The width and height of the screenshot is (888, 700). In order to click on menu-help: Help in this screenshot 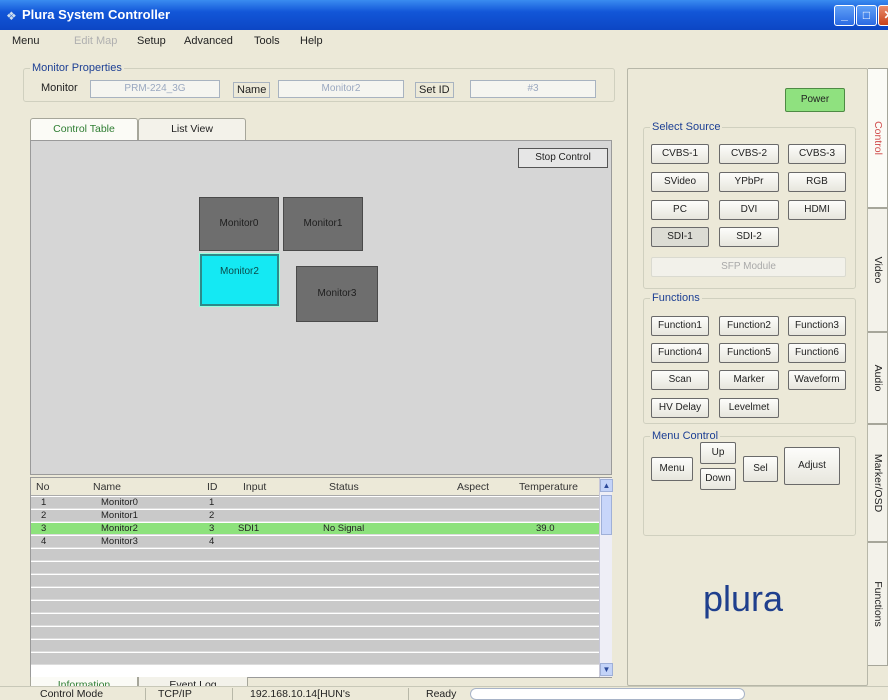, I will do `click(311, 41)`.